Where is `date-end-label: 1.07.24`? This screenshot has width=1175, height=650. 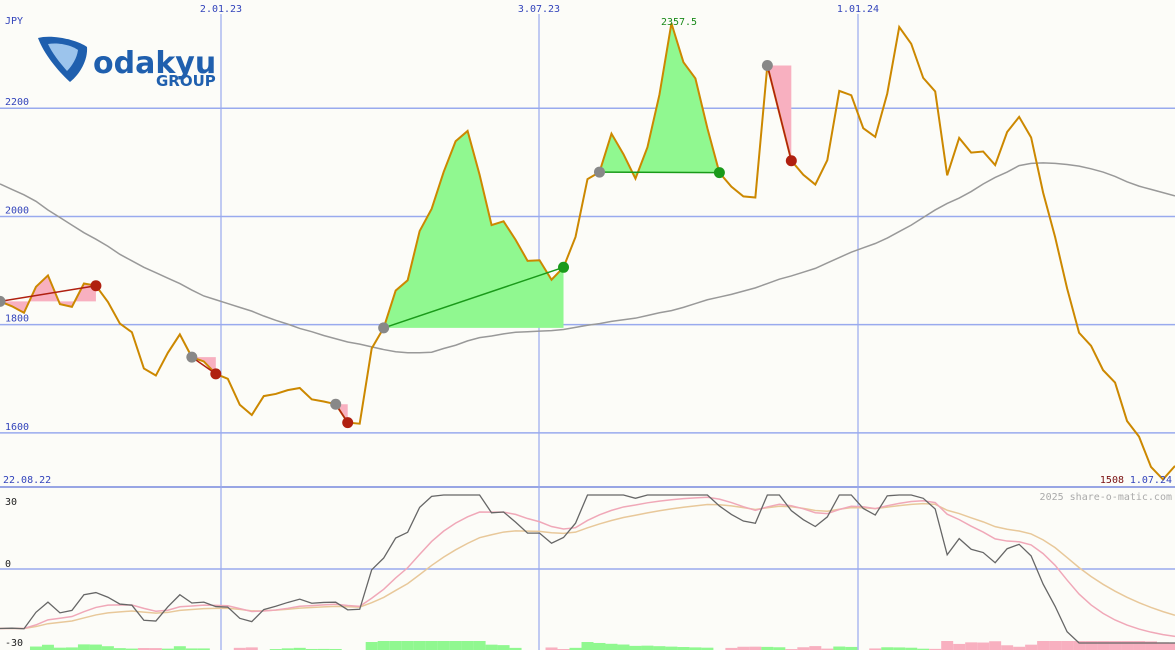 date-end-label: 1.07.24 is located at coordinates (1151, 480).